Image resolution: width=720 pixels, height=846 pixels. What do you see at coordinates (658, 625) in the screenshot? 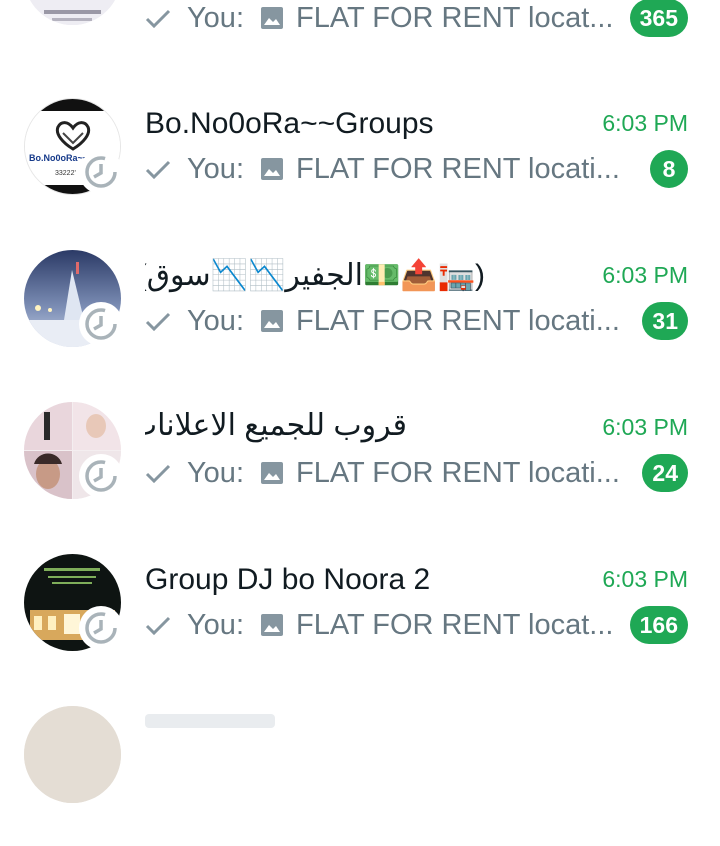
I see `unread-badge: 166` at bounding box center [658, 625].